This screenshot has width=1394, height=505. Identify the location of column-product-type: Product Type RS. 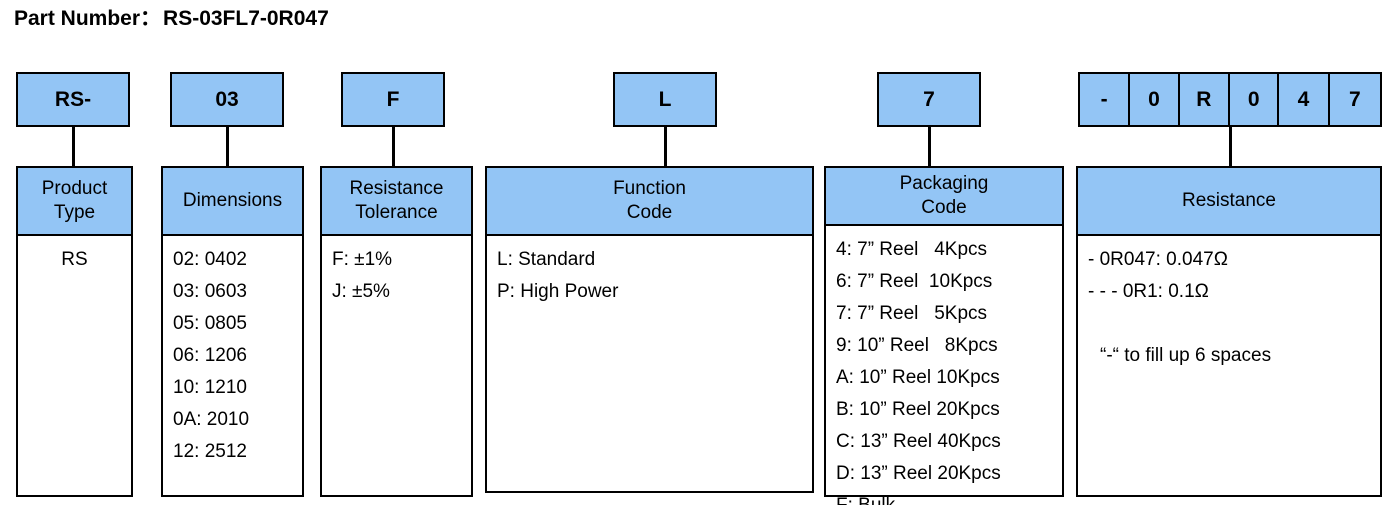
(74, 331).